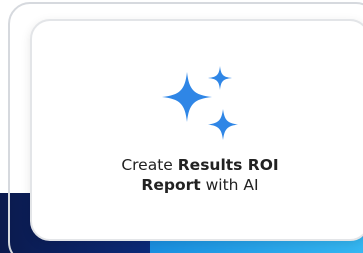 The width and height of the screenshot is (363, 253). I want to click on sparkles-icon, so click(201, 105).